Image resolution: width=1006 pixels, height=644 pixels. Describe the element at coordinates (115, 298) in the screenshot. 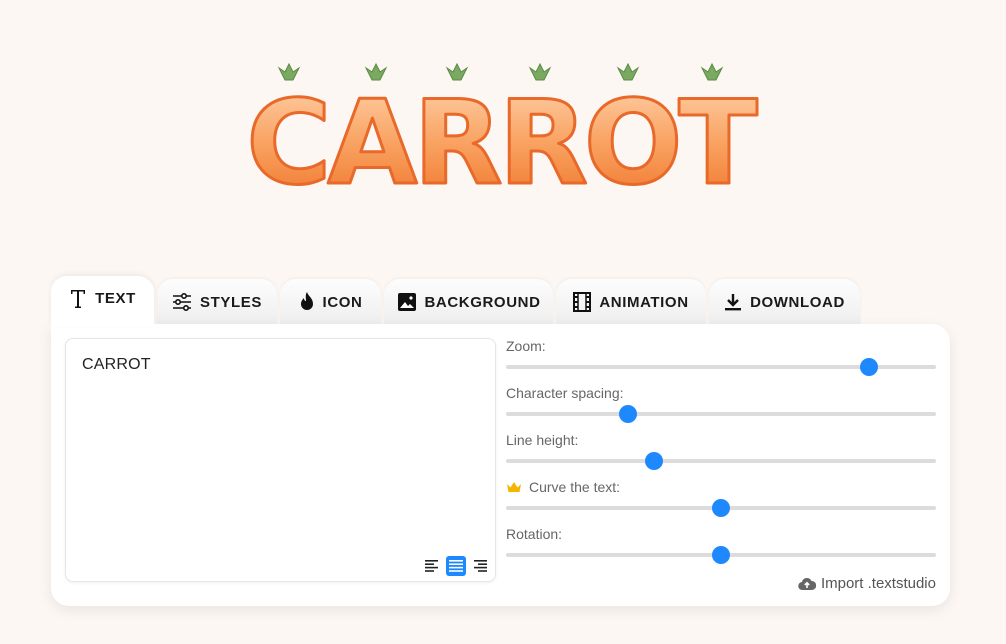

I see `tab-label: TEXT` at that location.